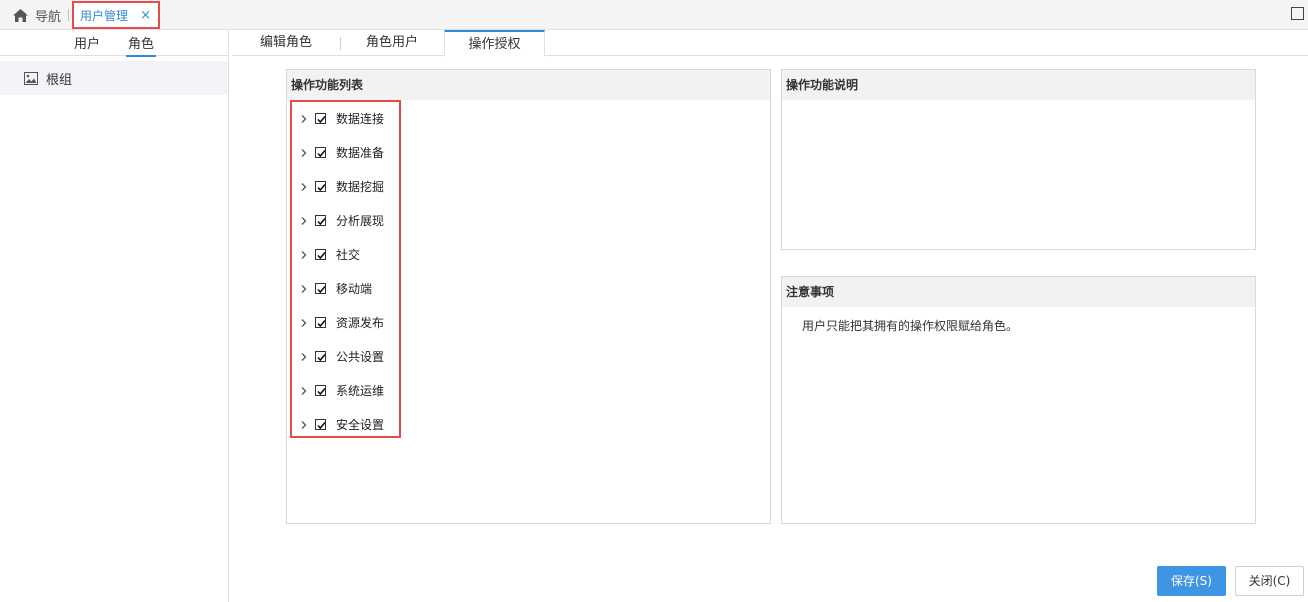  I want to click on sidebar-tab-roles: 角色, so click(141, 45).